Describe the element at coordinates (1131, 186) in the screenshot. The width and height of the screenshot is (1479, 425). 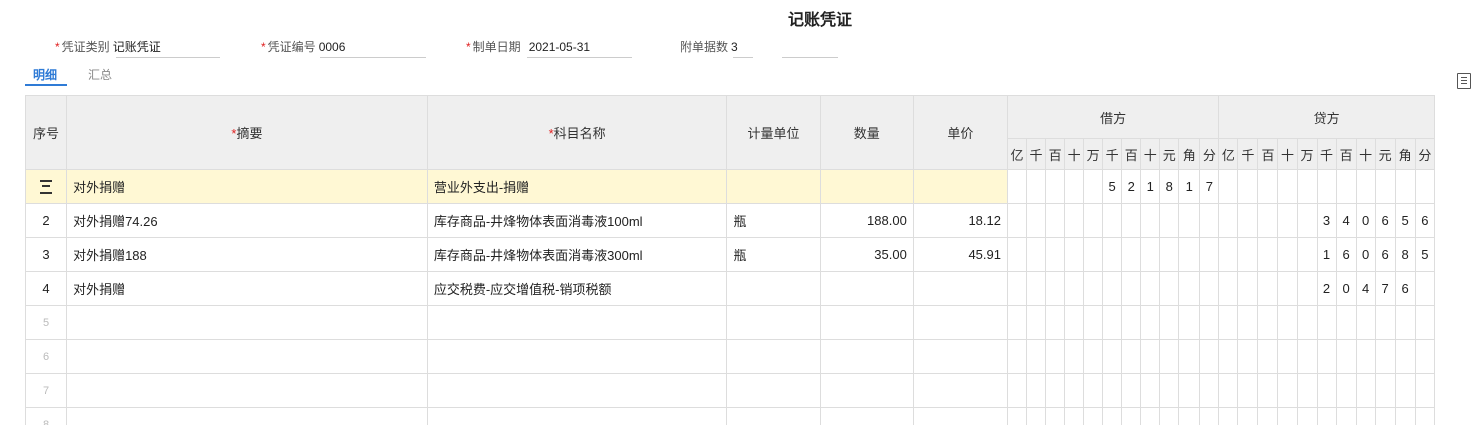
I see `debit-digit-cell: 2` at that location.